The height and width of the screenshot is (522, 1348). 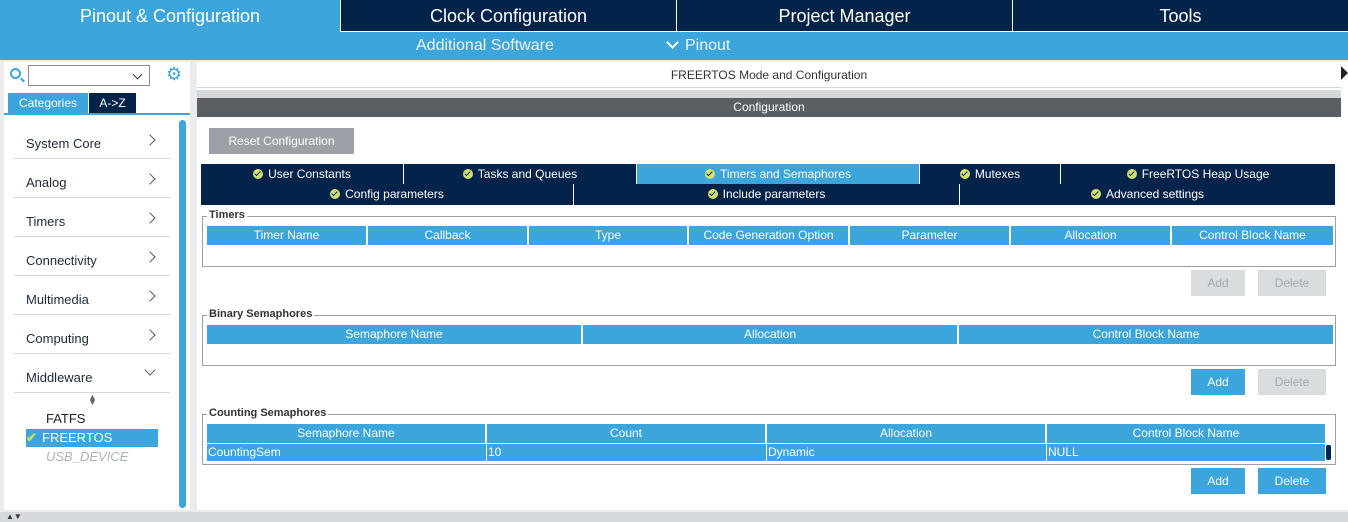 I want to click on timers-add-button: Add, so click(x=1218, y=283).